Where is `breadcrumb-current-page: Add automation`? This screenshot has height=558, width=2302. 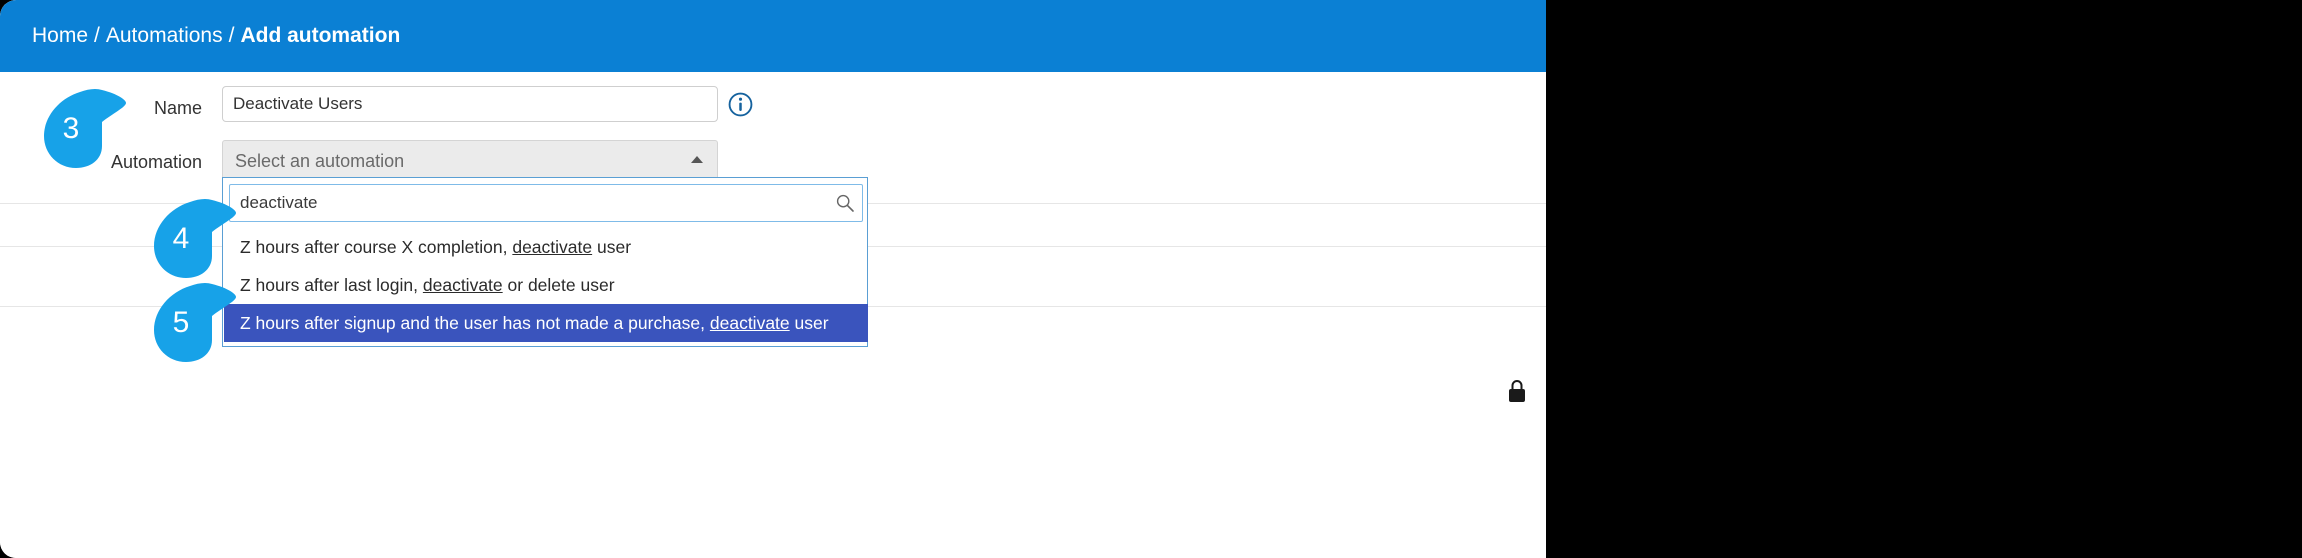
breadcrumb-current-page: Add automation is located at coordinates (320, 35).